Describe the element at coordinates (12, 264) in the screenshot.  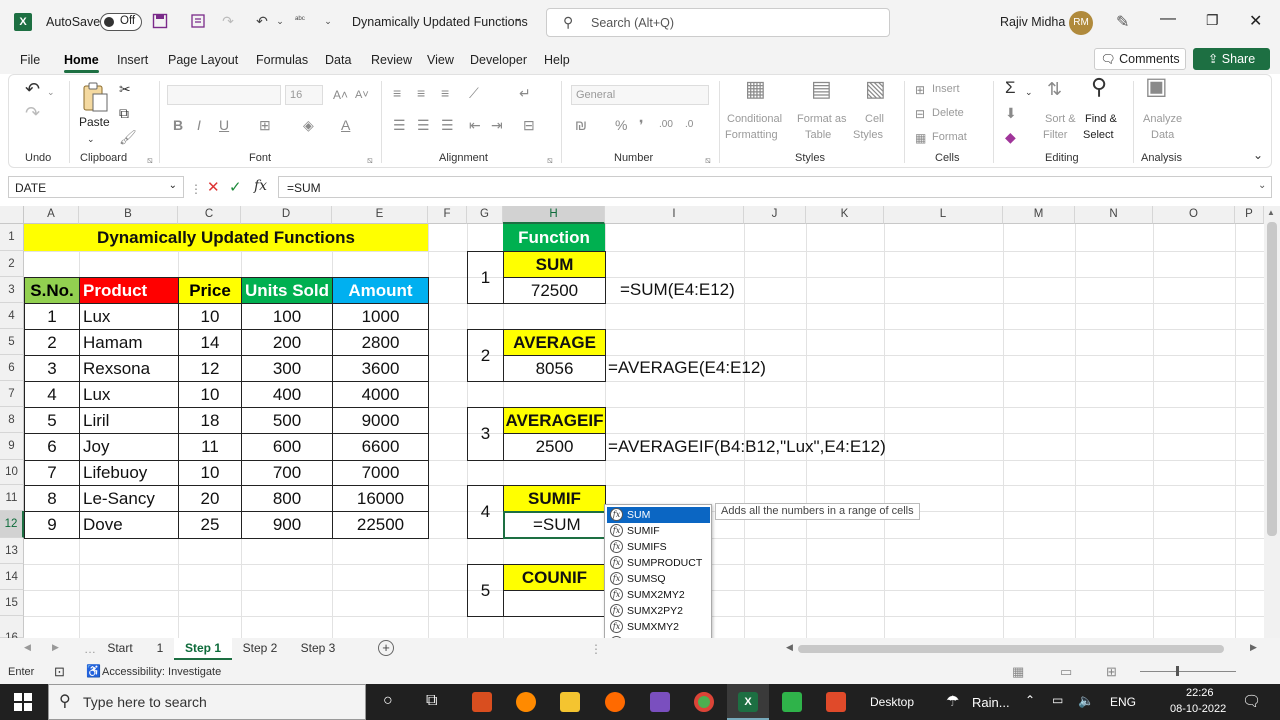
I see `row-header: 2` at that location.